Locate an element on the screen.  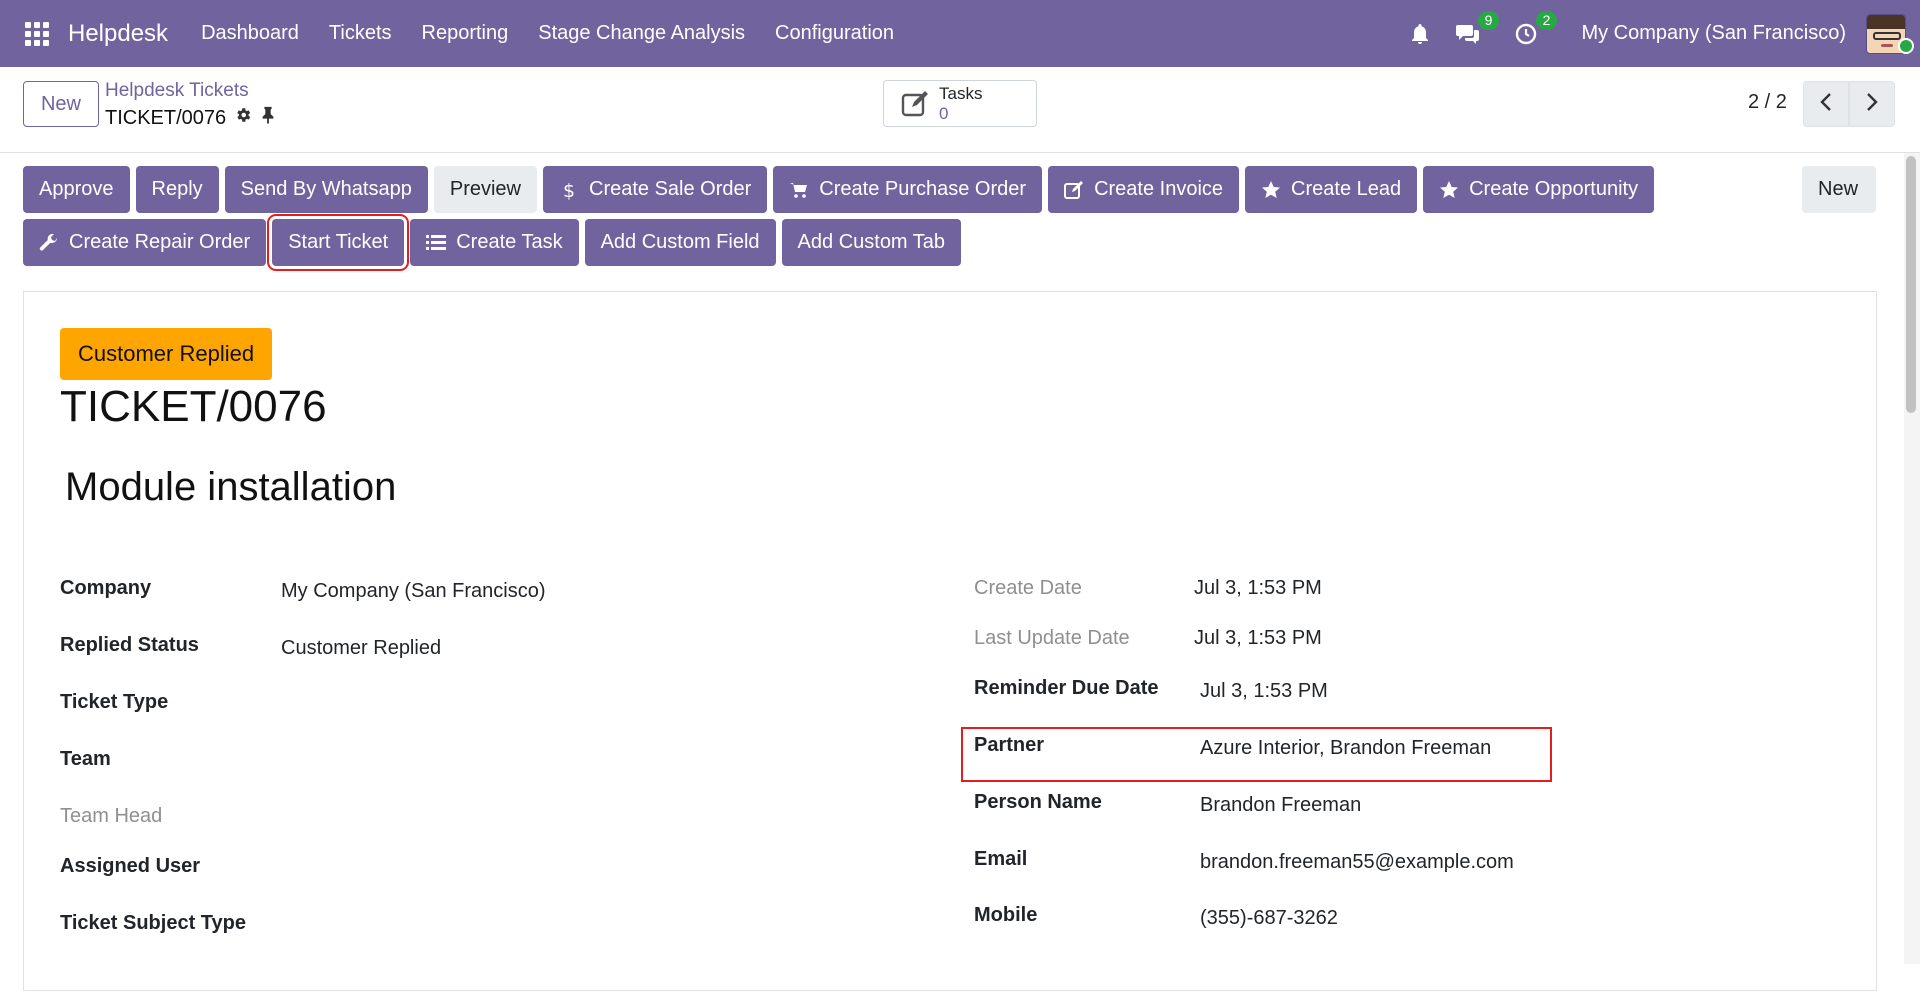
create-lead-button: Create Lead is located at coordinates (1331, 189).